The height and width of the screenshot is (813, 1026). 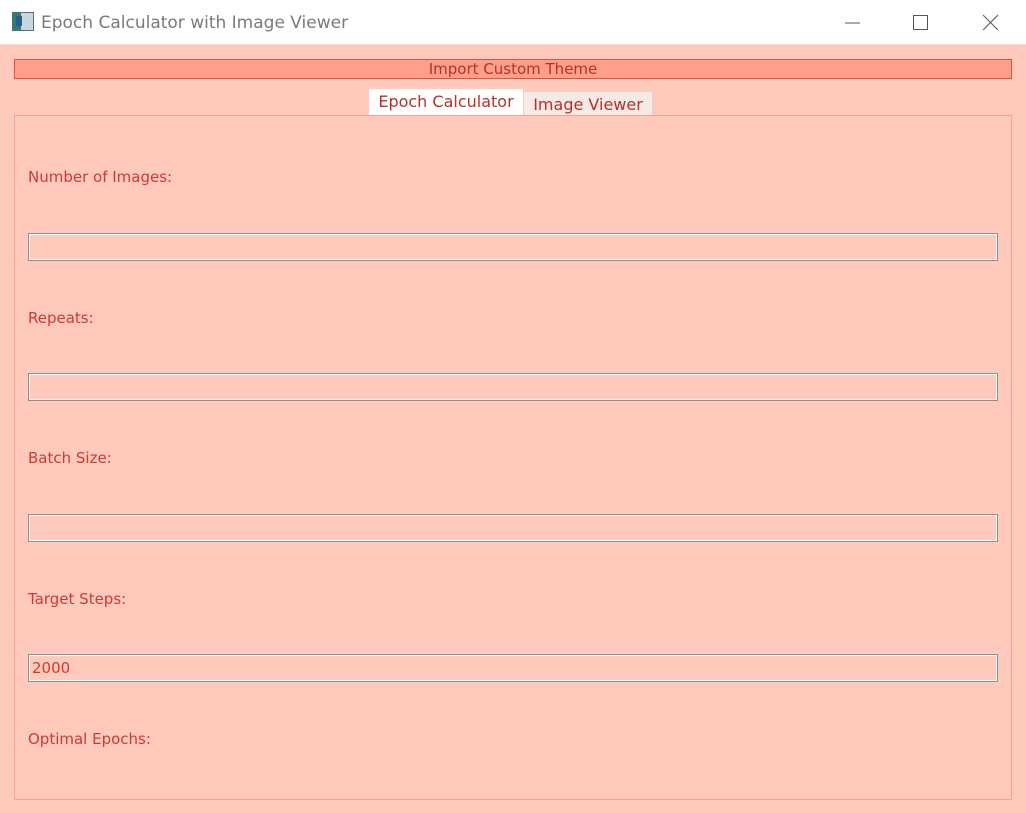 I want to click on window-title: Epoch Calculator with Image Viewer, so click(x=195, y=23).